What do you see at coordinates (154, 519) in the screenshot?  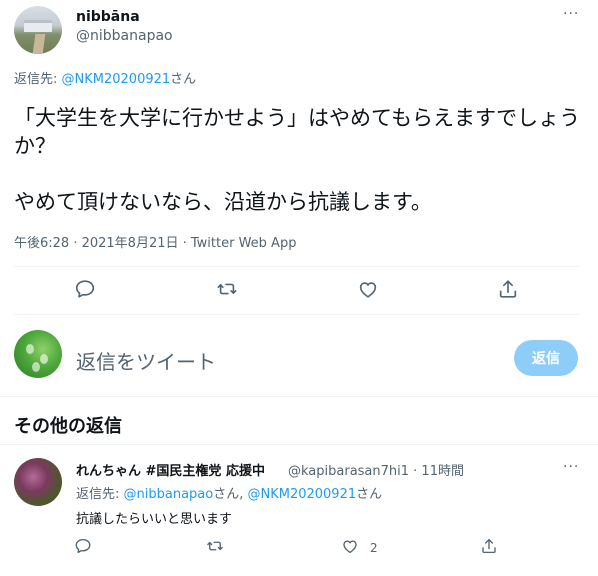 I see `reply-text: 抗議したらいいと思います` at bounding box center [154, 519].